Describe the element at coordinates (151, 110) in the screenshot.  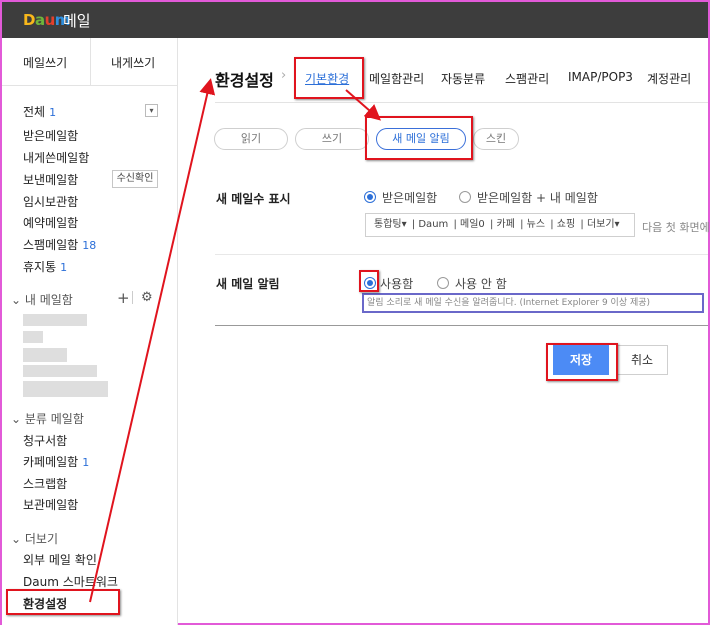
I see `chevron-down-icon: ▾` at that location.